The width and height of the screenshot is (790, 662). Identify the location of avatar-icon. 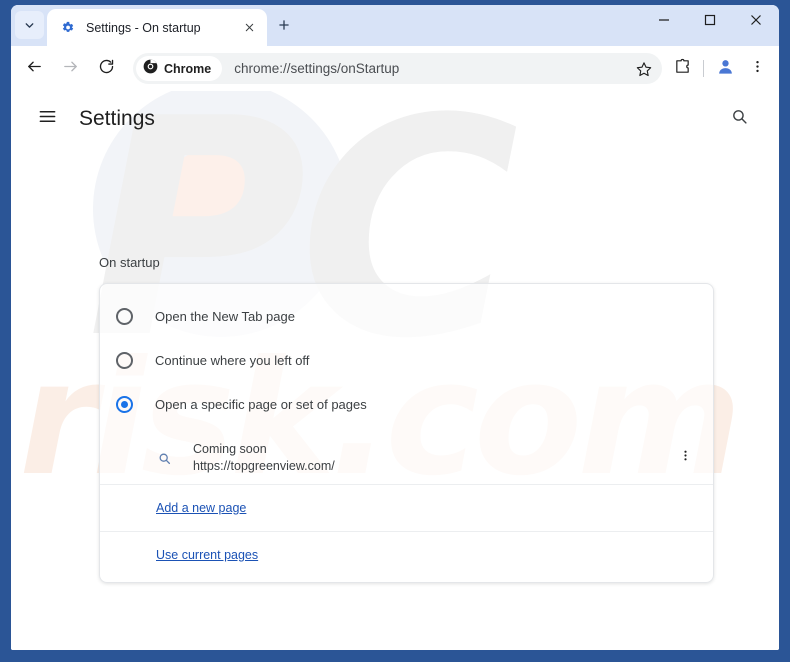
(725, 69).